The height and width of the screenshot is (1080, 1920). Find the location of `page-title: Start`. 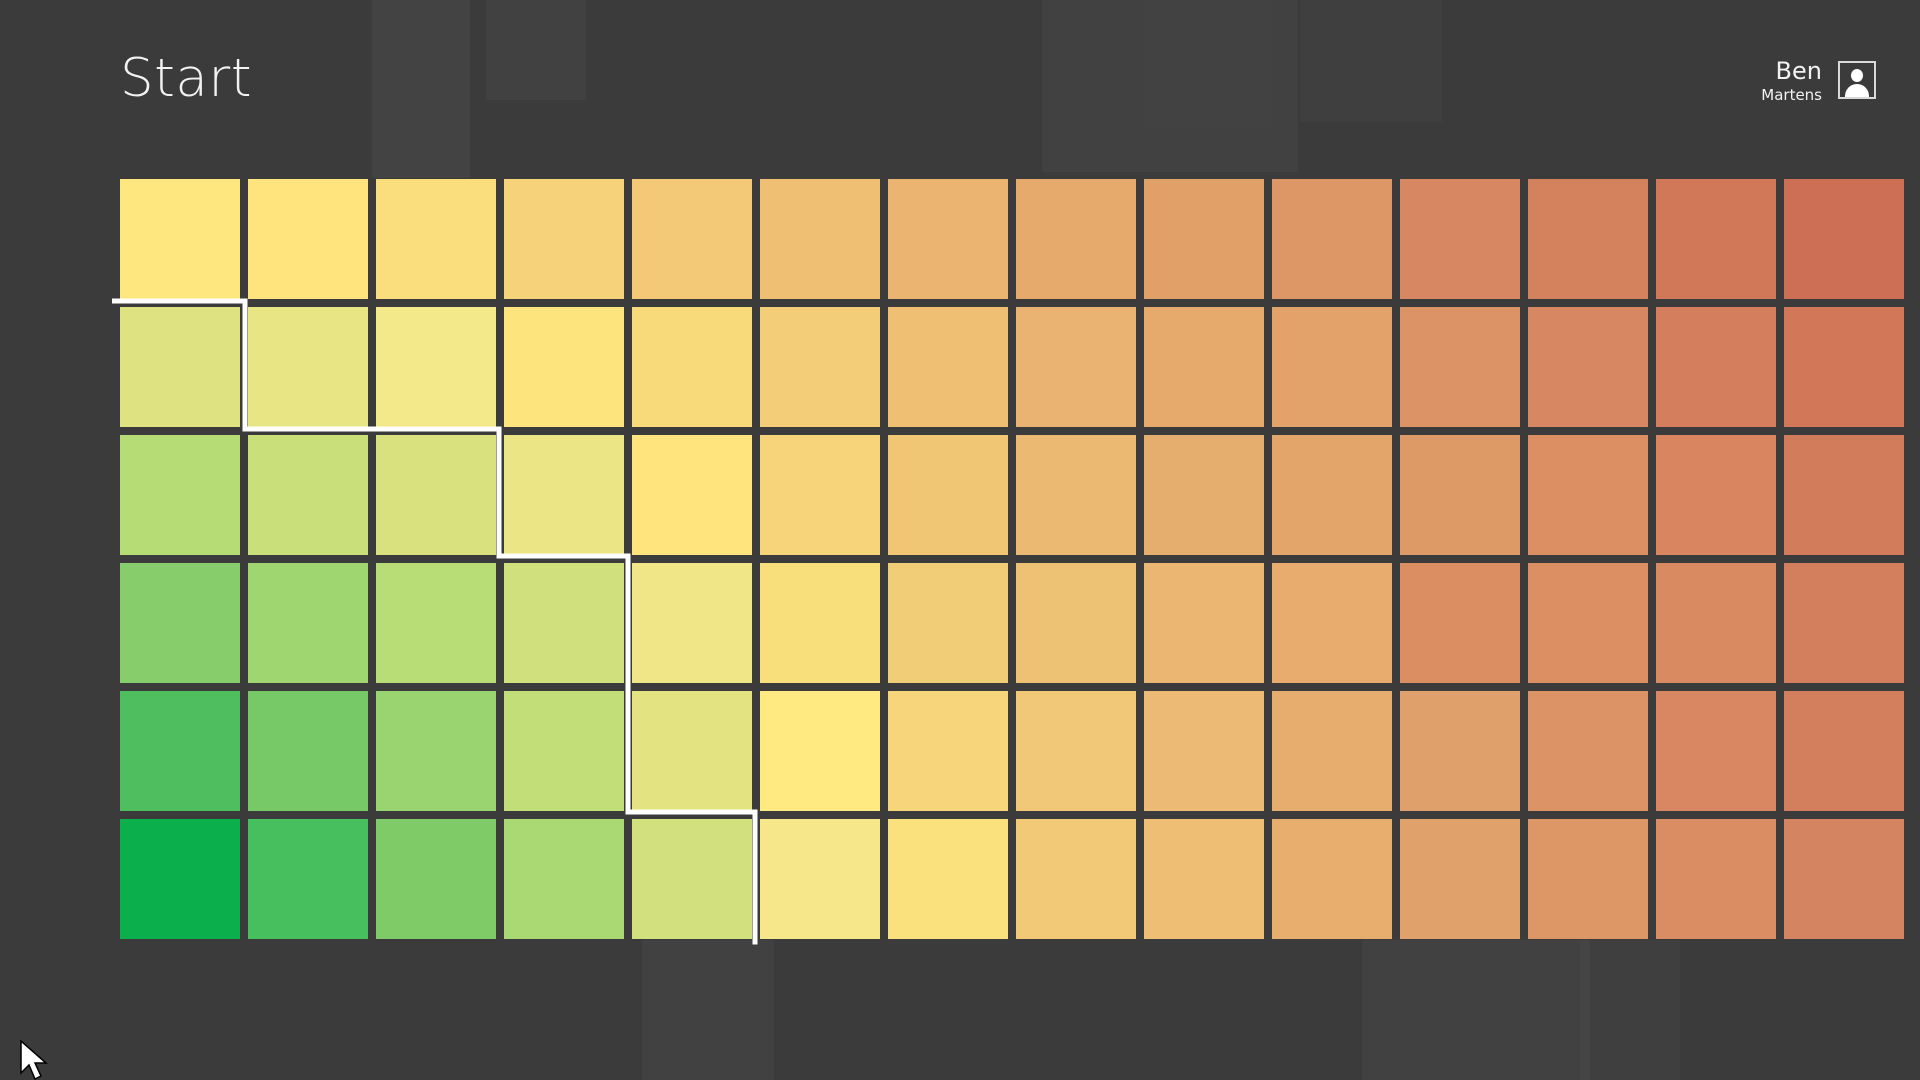

page-title: Start is located at coordinates (186, 78).